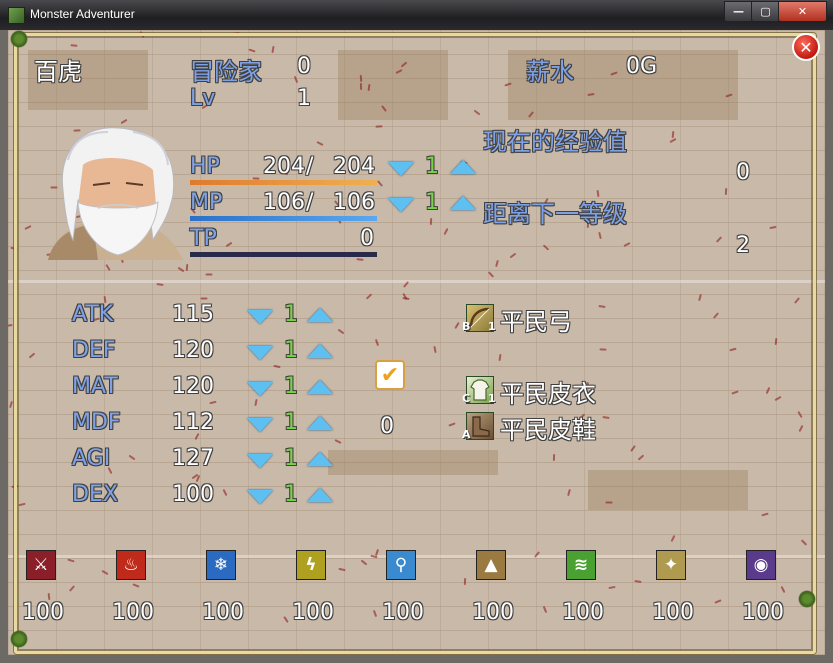  Describe the element at coordinates (416, 15) in the screenshot. I see `window-titlebar: Monster Adventurer — ▢ ✕` at that location.